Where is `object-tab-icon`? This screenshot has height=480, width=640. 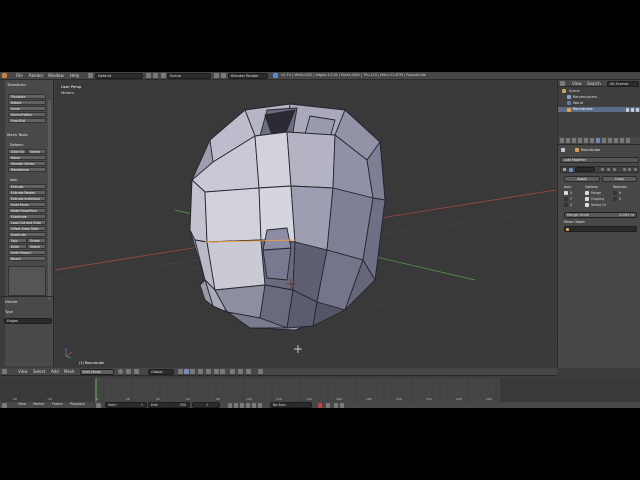
object-tab-icon is located at coordinates (586, 140).